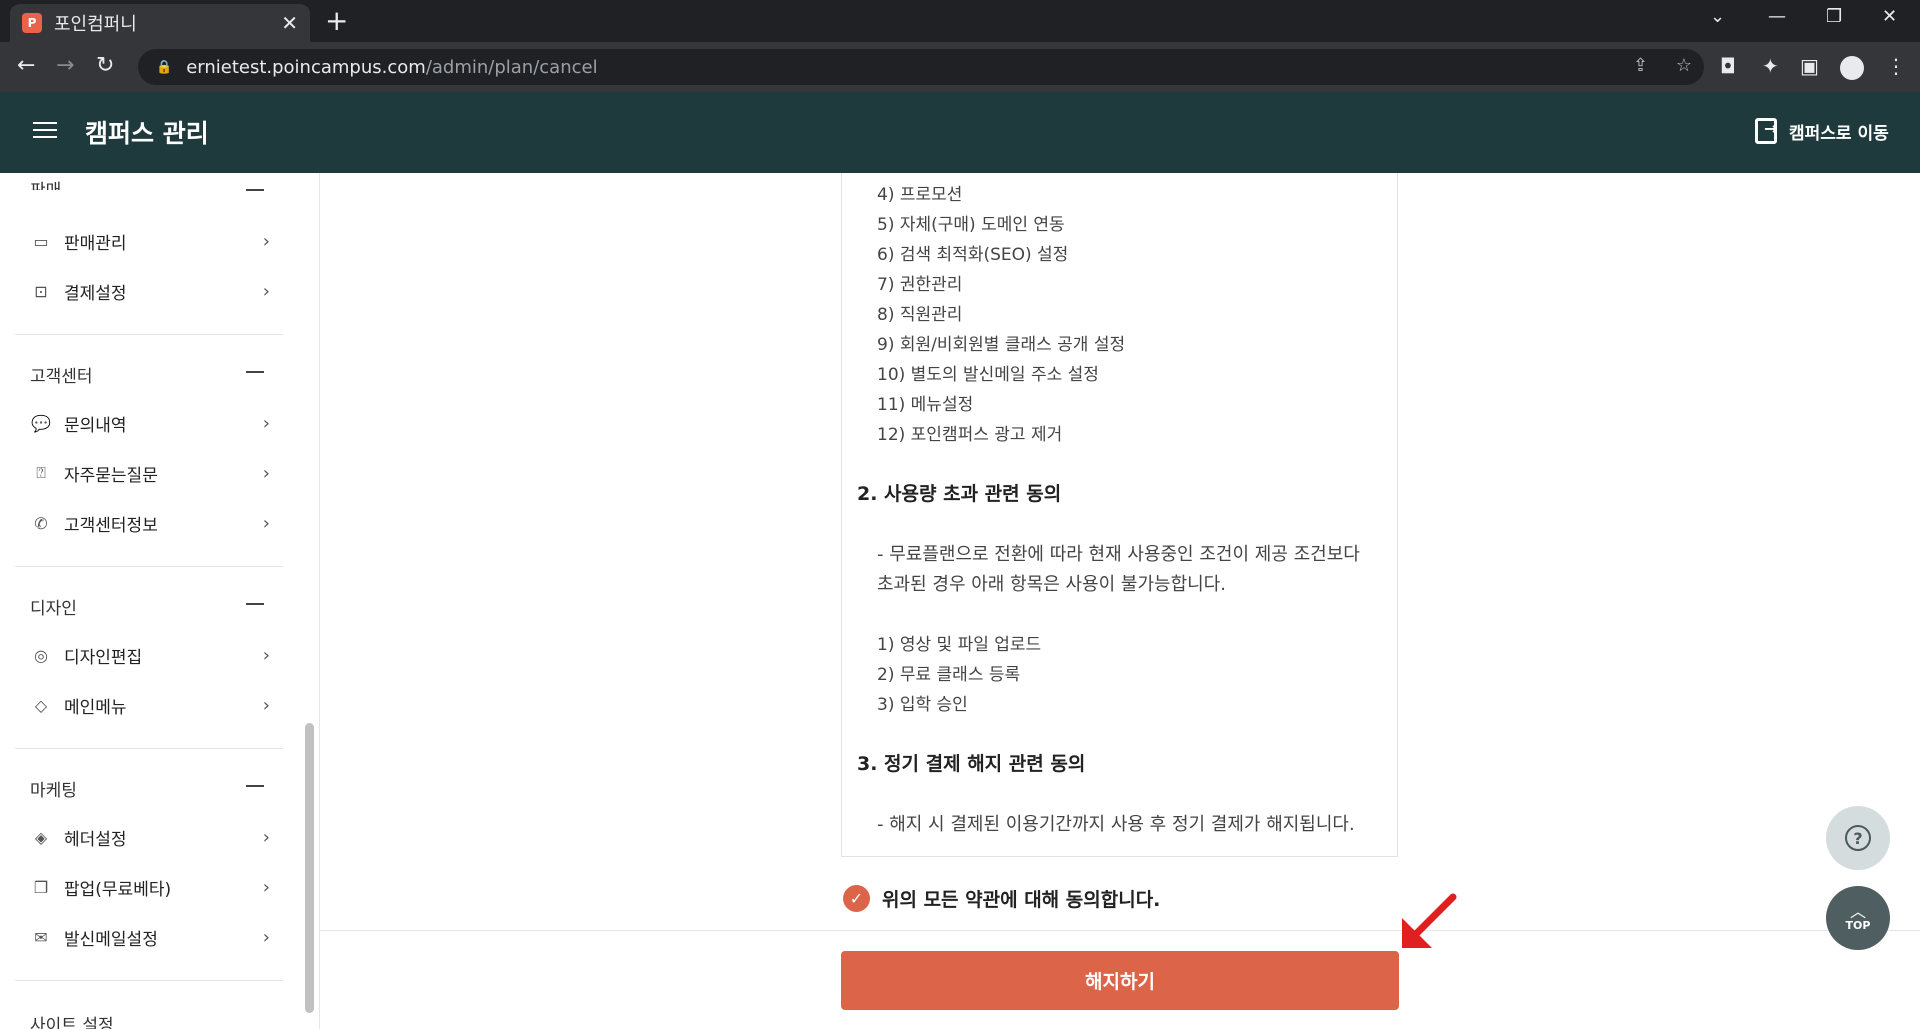 Image resolution: width=1920 pixels, height=1029 pixels. I want to click on sidebar-item-support-info: ✆ 고객센터정보 ›, so click(150, 523).